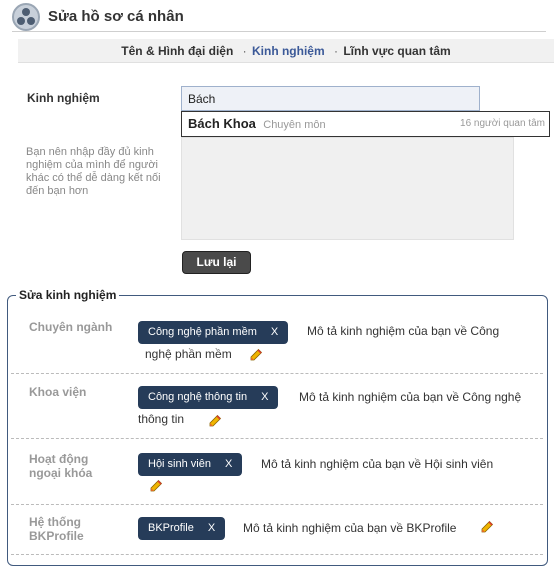 The height and width of the screenshot is (571, 558). What do you see at coordinates (279, 17) in the screenshot?
I see `page-header: Sửa hồ sơ cá nhân` at bounding box center [279, 17].